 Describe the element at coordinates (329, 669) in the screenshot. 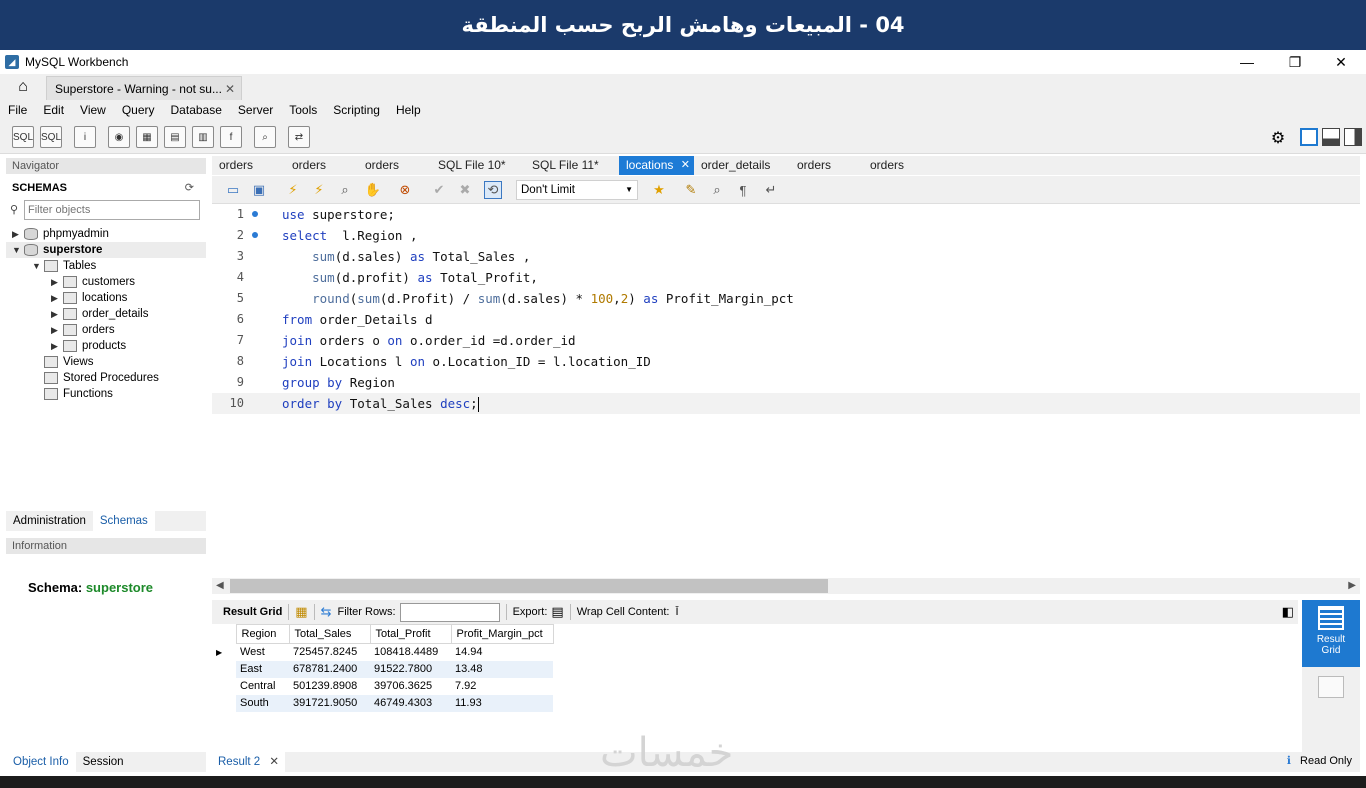

I see `cell: 678781.2400` at that location.